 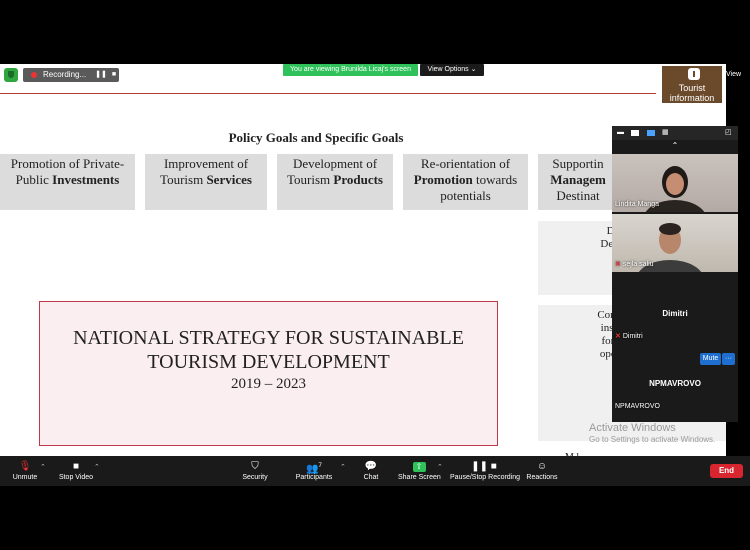 I want to click on share-screen-button: ⇧ Share Screen, so click(x=419, y=471).